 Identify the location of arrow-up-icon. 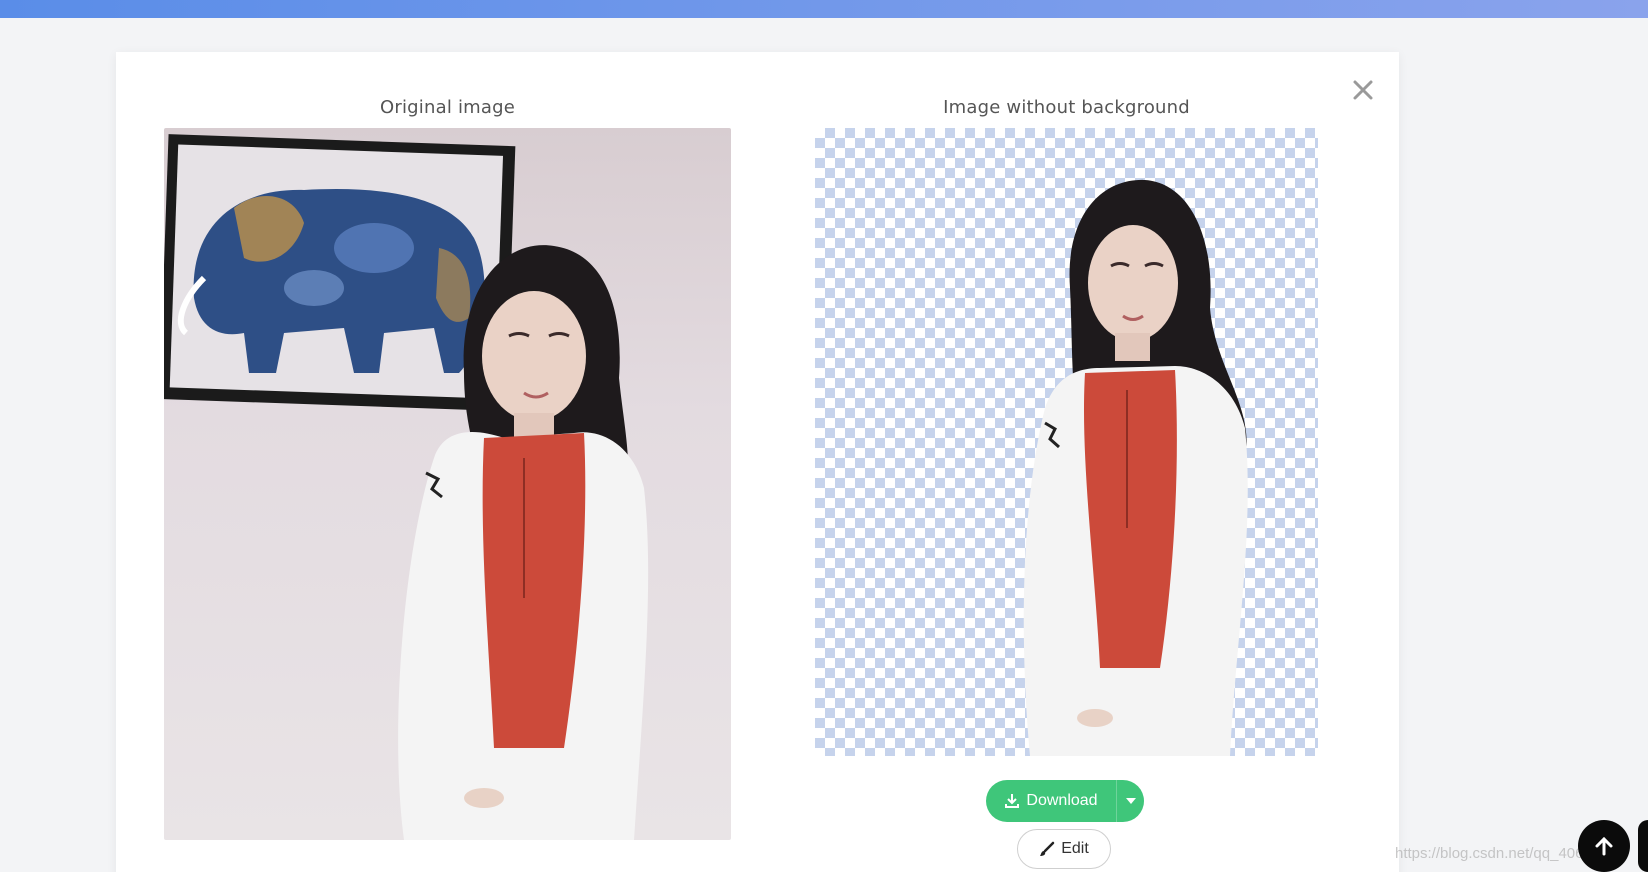
(1604, 846).